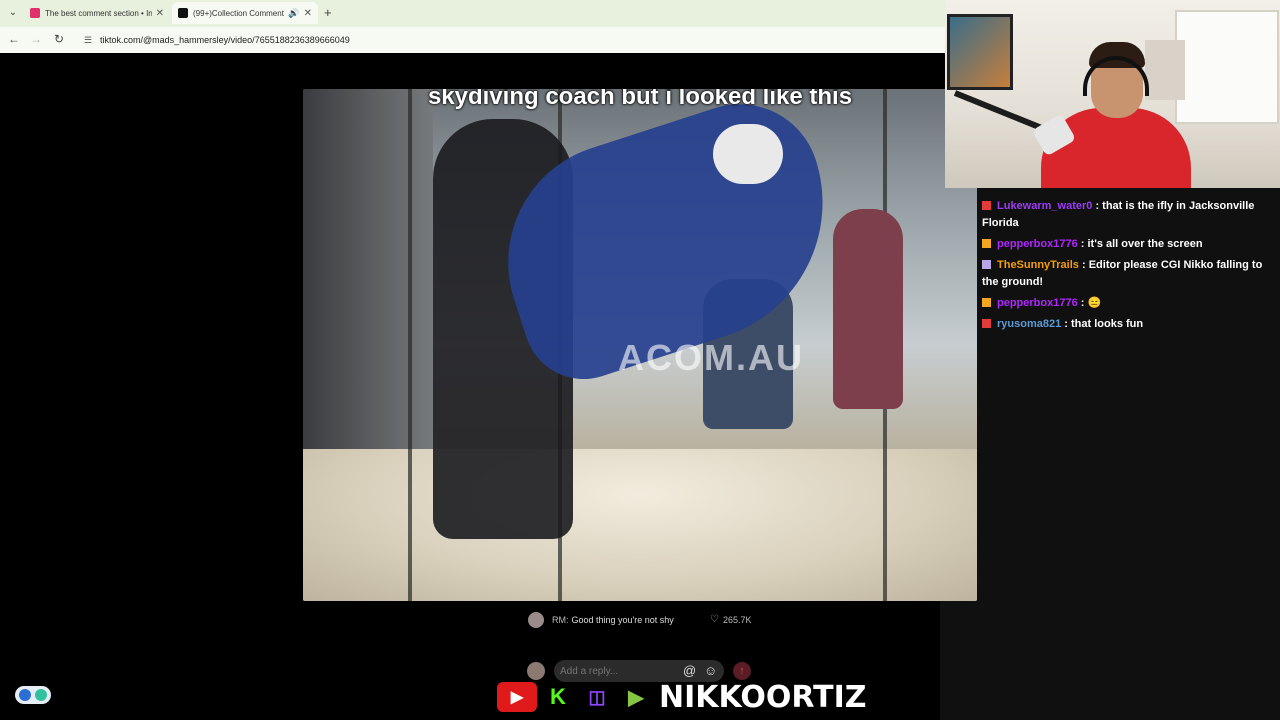 This screenshot has height=720, width=1280. What do you see at coordinates (14, 39) in the screenshot?
I see `back-button: ←` at bounding box center [14, 39].